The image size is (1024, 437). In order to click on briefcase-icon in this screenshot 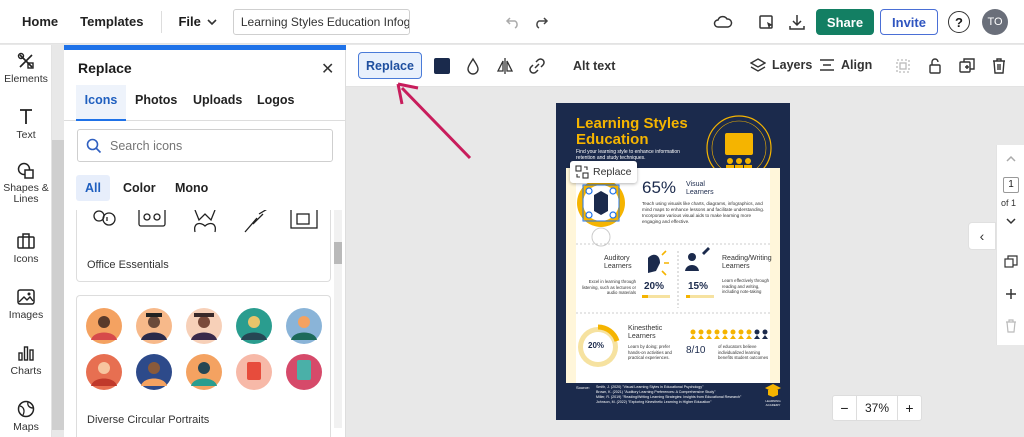, I will do `click(26, 241)`.